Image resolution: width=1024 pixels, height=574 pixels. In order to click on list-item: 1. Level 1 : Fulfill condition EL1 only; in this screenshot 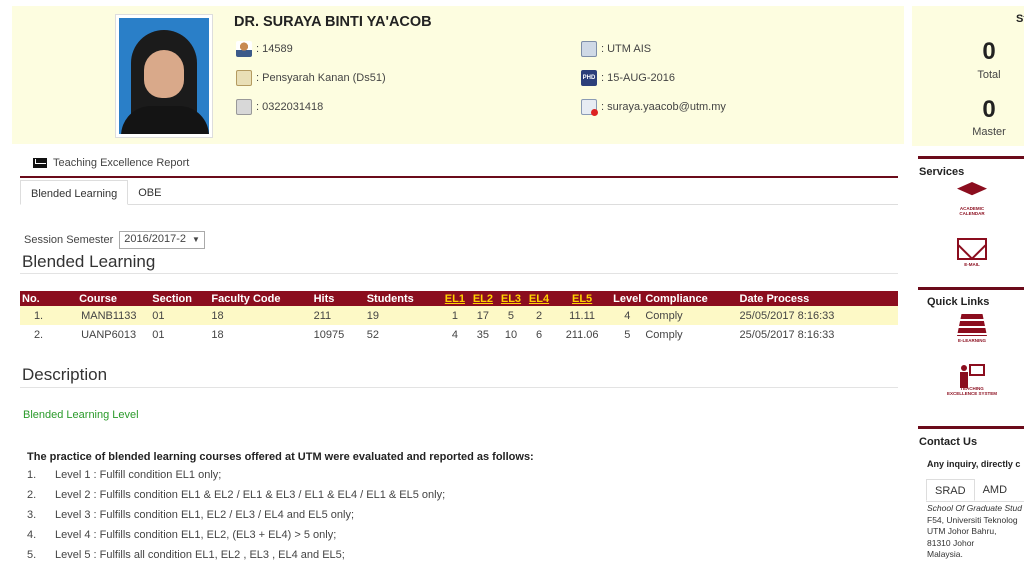, I will do `click(236, 479)`.